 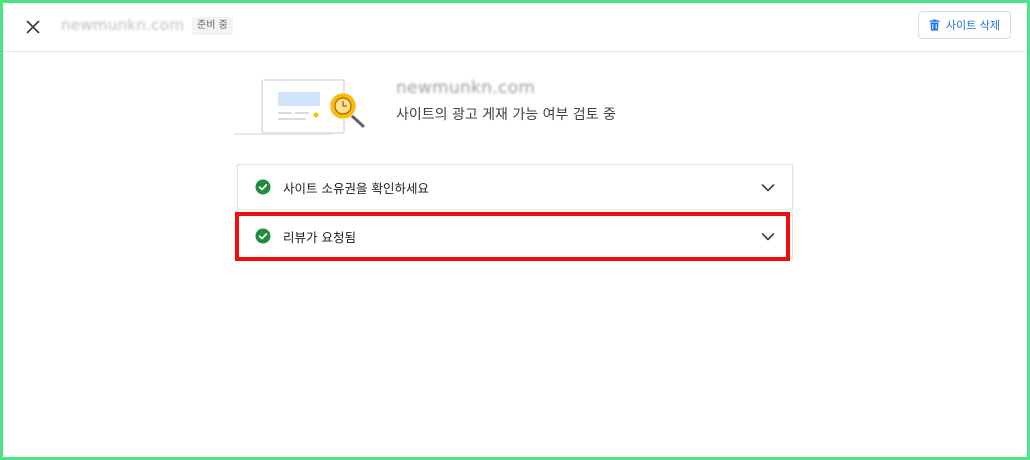 I want to click on site-name: newmunkn.com, so click(x=123, y=25).